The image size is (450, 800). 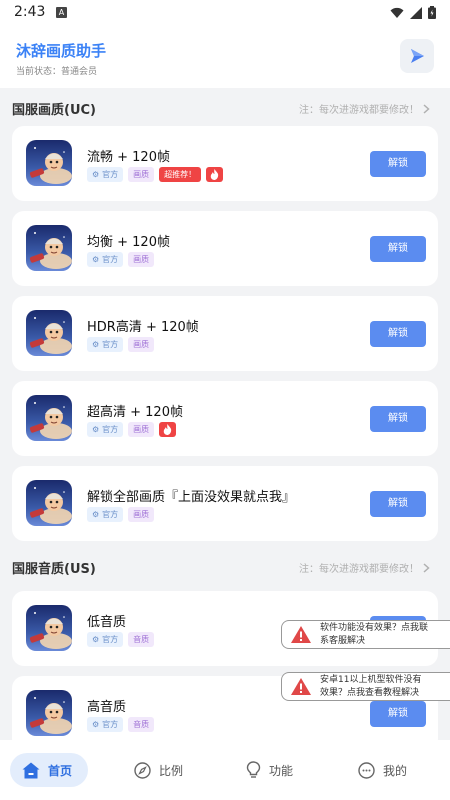 I want to click on toast-line: 系客服解决, so click(x=343, y=640).